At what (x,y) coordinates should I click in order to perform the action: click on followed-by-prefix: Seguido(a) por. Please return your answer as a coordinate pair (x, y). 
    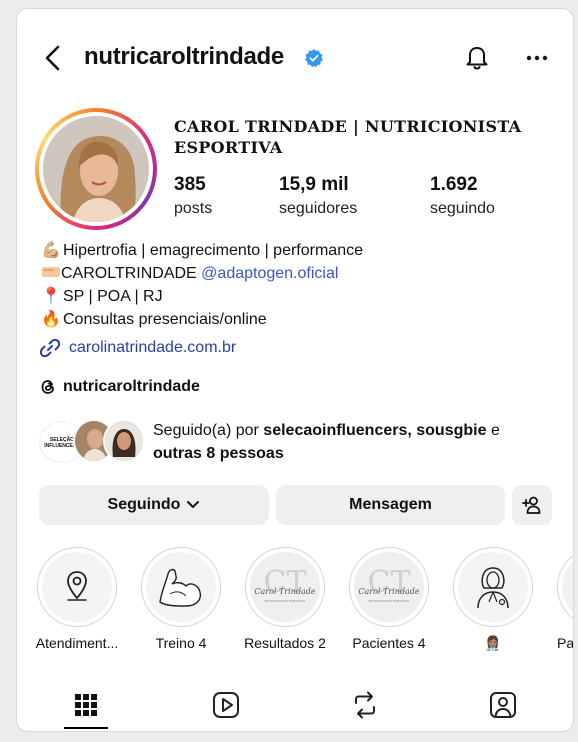
    Looking at the image, I should click on (208, 430).